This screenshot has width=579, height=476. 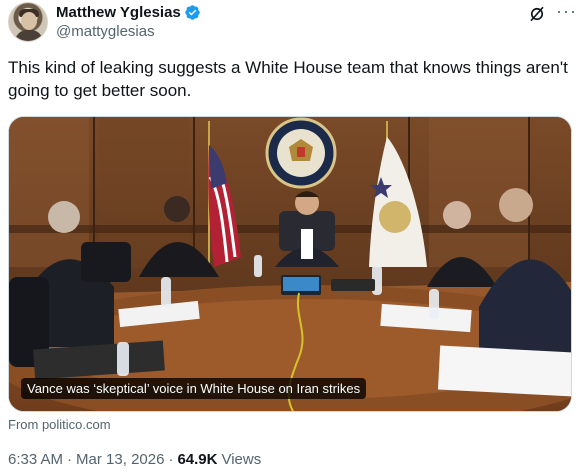 I want to click on verified-badge-icon, so click(x=192, y=12).